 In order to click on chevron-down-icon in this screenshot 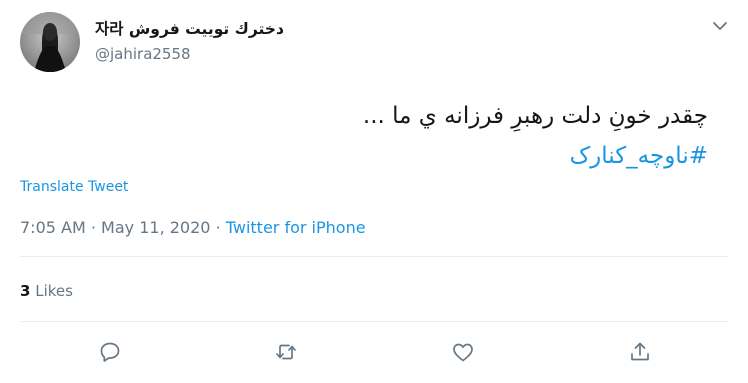, I will do `click(720, 26)`.